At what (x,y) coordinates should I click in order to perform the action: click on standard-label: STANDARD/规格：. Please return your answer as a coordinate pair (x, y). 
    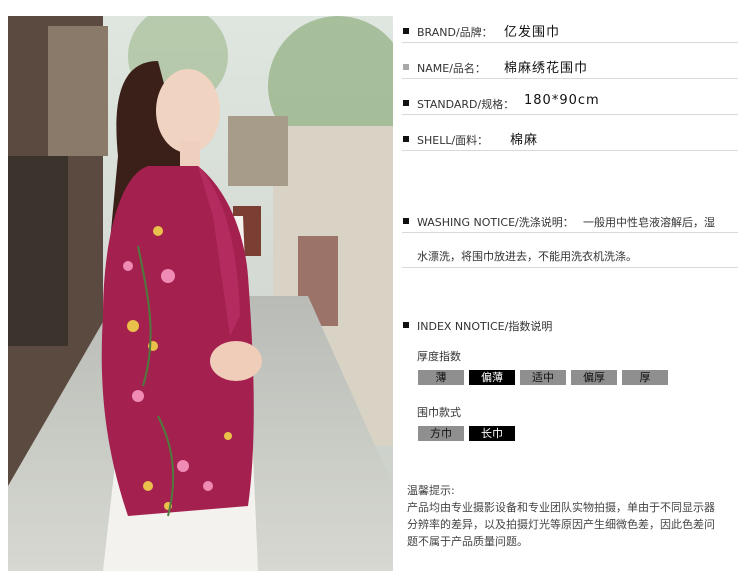
    Looking at the image, I should click on (466, 104).